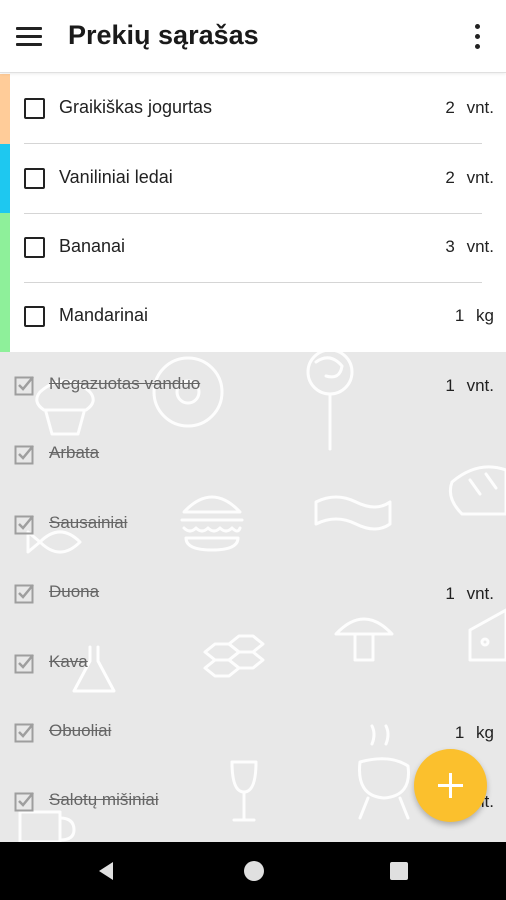 The height and width of the screenshot is (900, 506). I want to click on list-item: Graikiškas jogurtas 2 vnt., so click(253, 109).